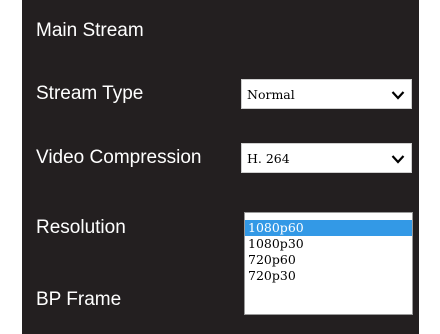  Describe the element at coordinates (328, 244) in the screenshot. I see `resolution-option: 1080p30` at that location.